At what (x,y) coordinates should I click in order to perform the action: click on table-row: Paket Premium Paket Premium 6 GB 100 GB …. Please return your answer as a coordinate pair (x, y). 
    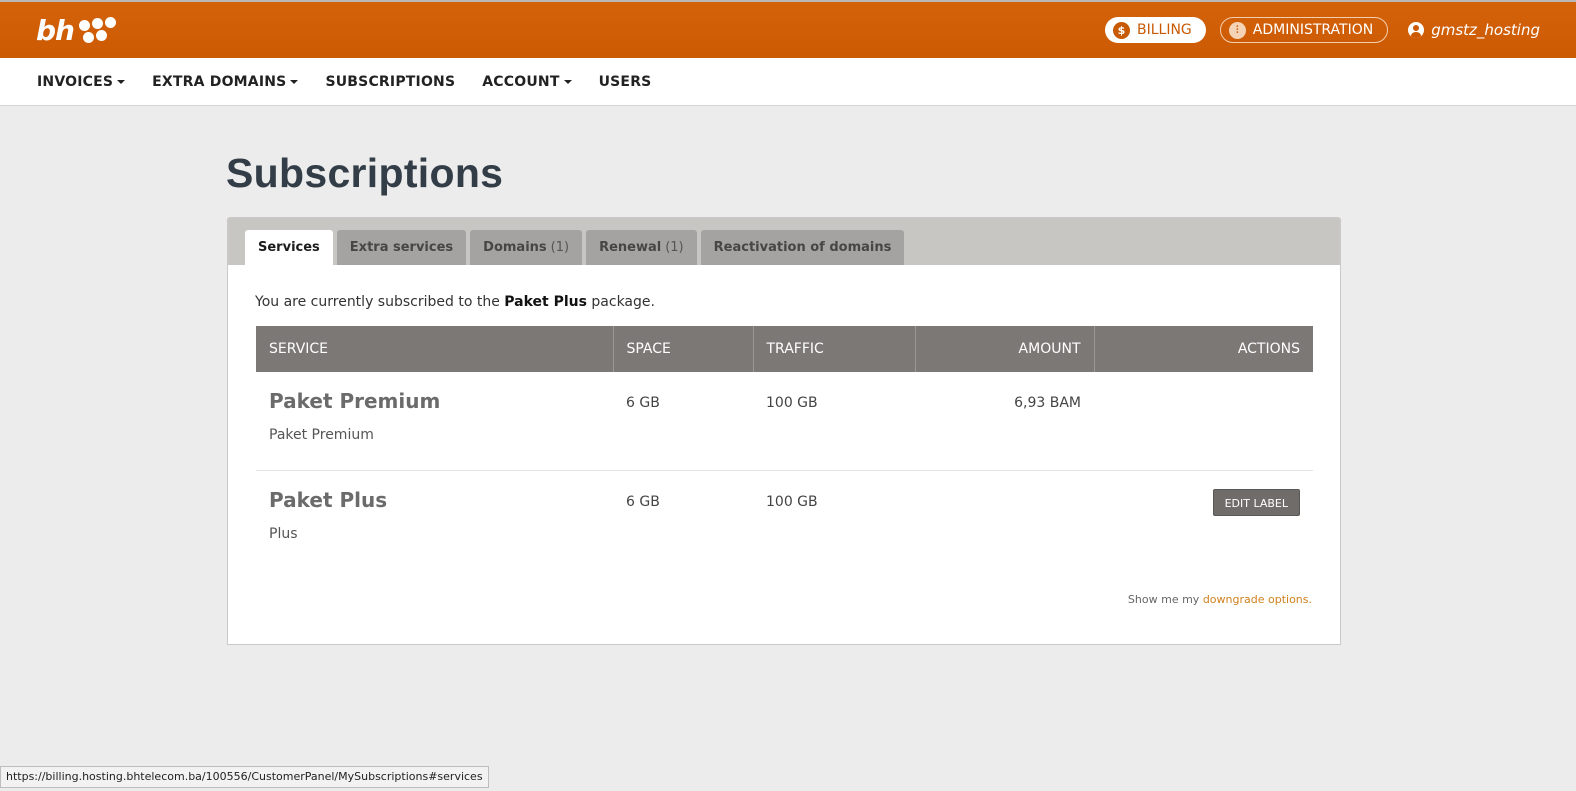
    Looking at the image, I should click on (784, 421).